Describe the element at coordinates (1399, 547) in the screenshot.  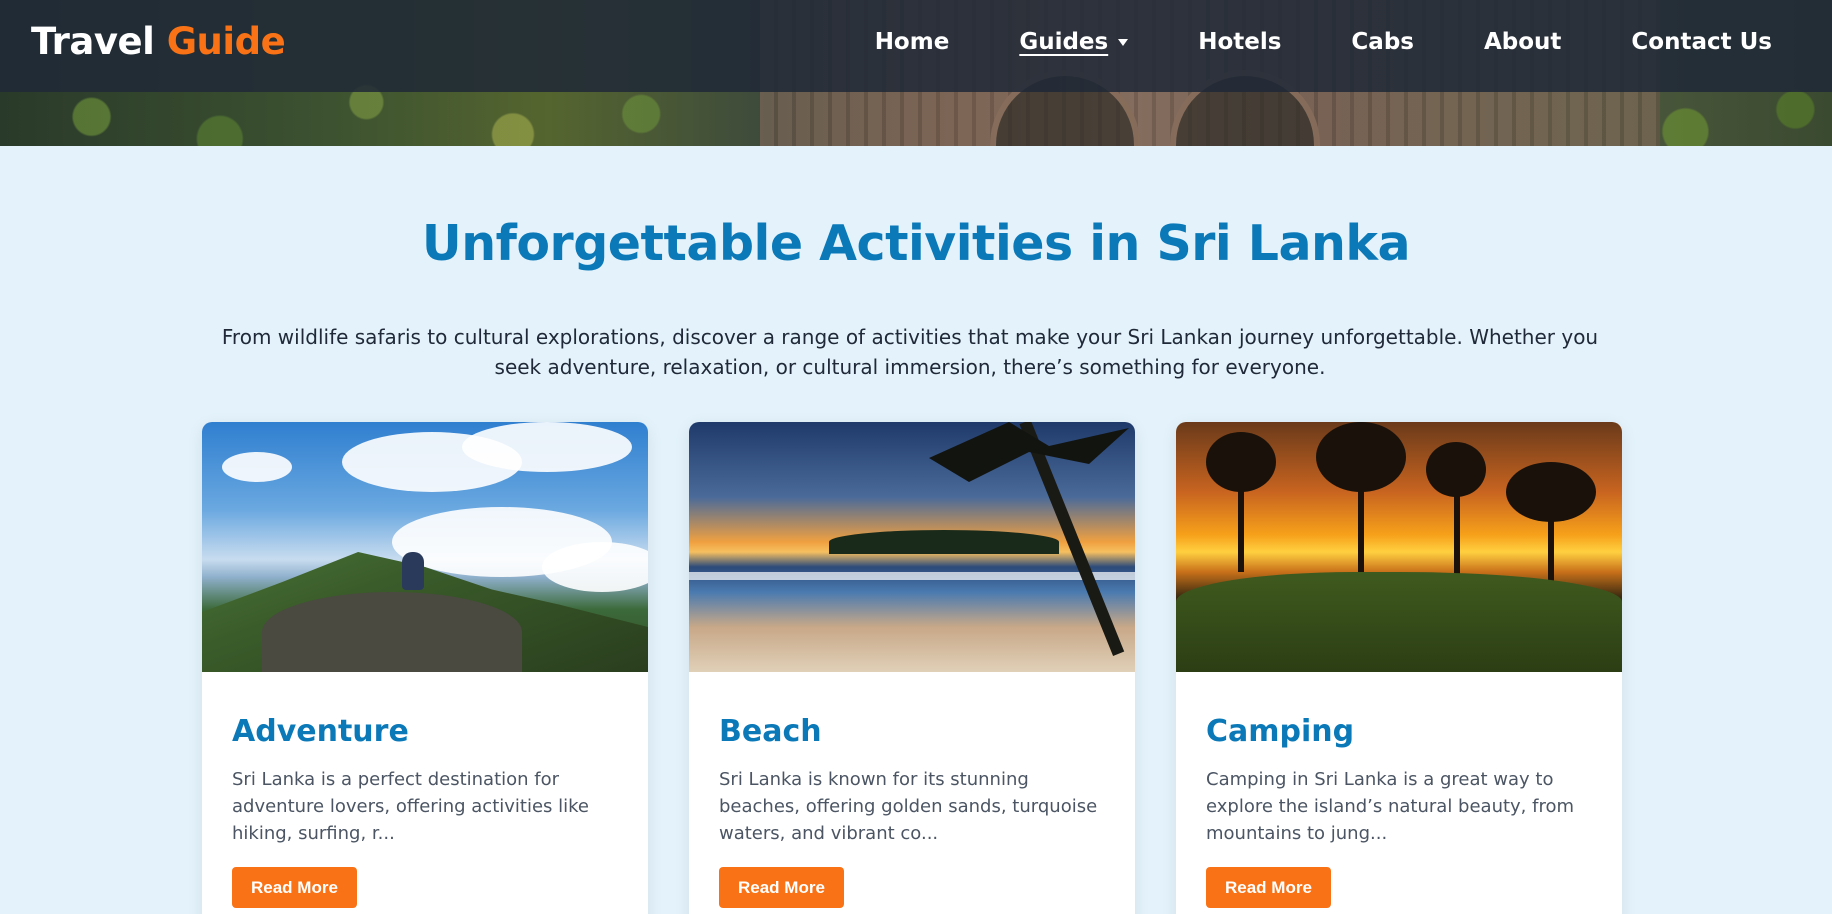
I see `camping-sunset-photo` at that location.